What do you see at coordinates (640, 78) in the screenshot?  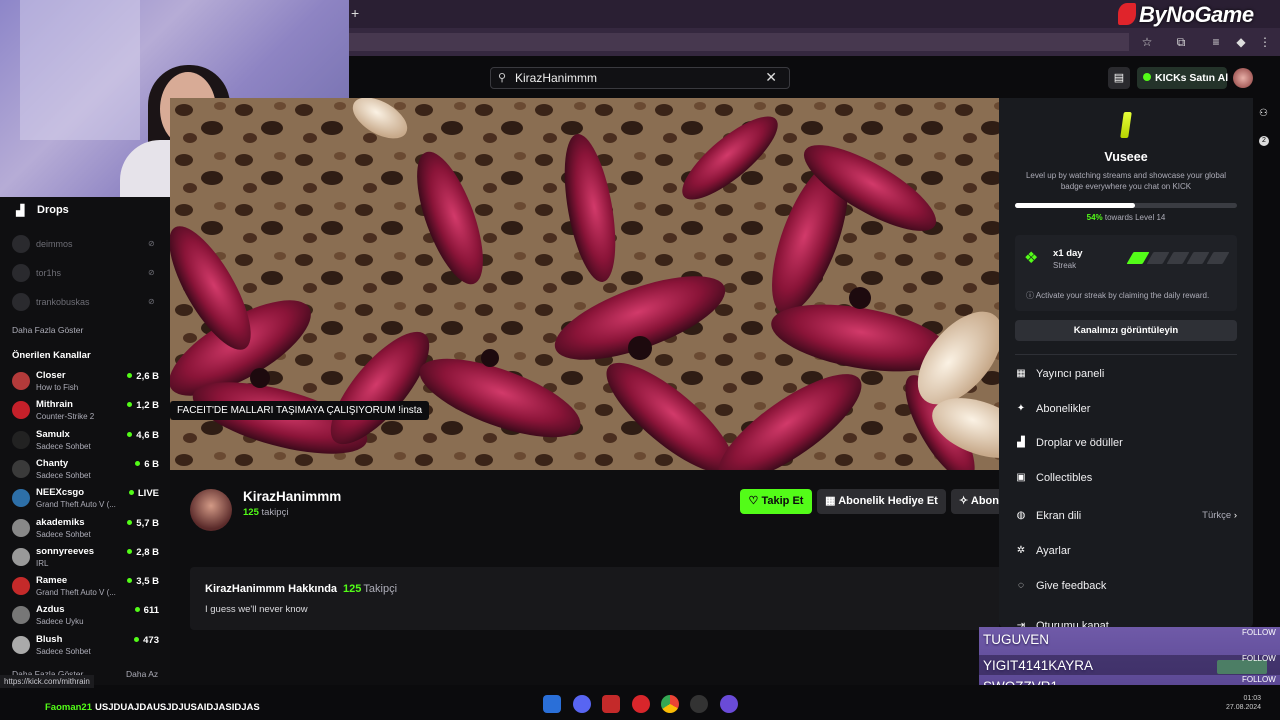 I see `search-input: ⚲ KirazHanimmm ✕` at bounding box center [640, 78].